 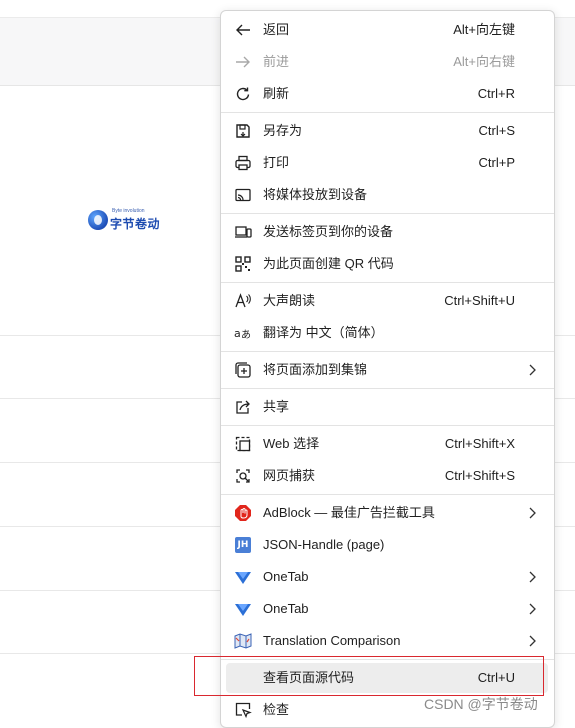 I want to click on read-aloud-icon, so click(x=243, y=301).